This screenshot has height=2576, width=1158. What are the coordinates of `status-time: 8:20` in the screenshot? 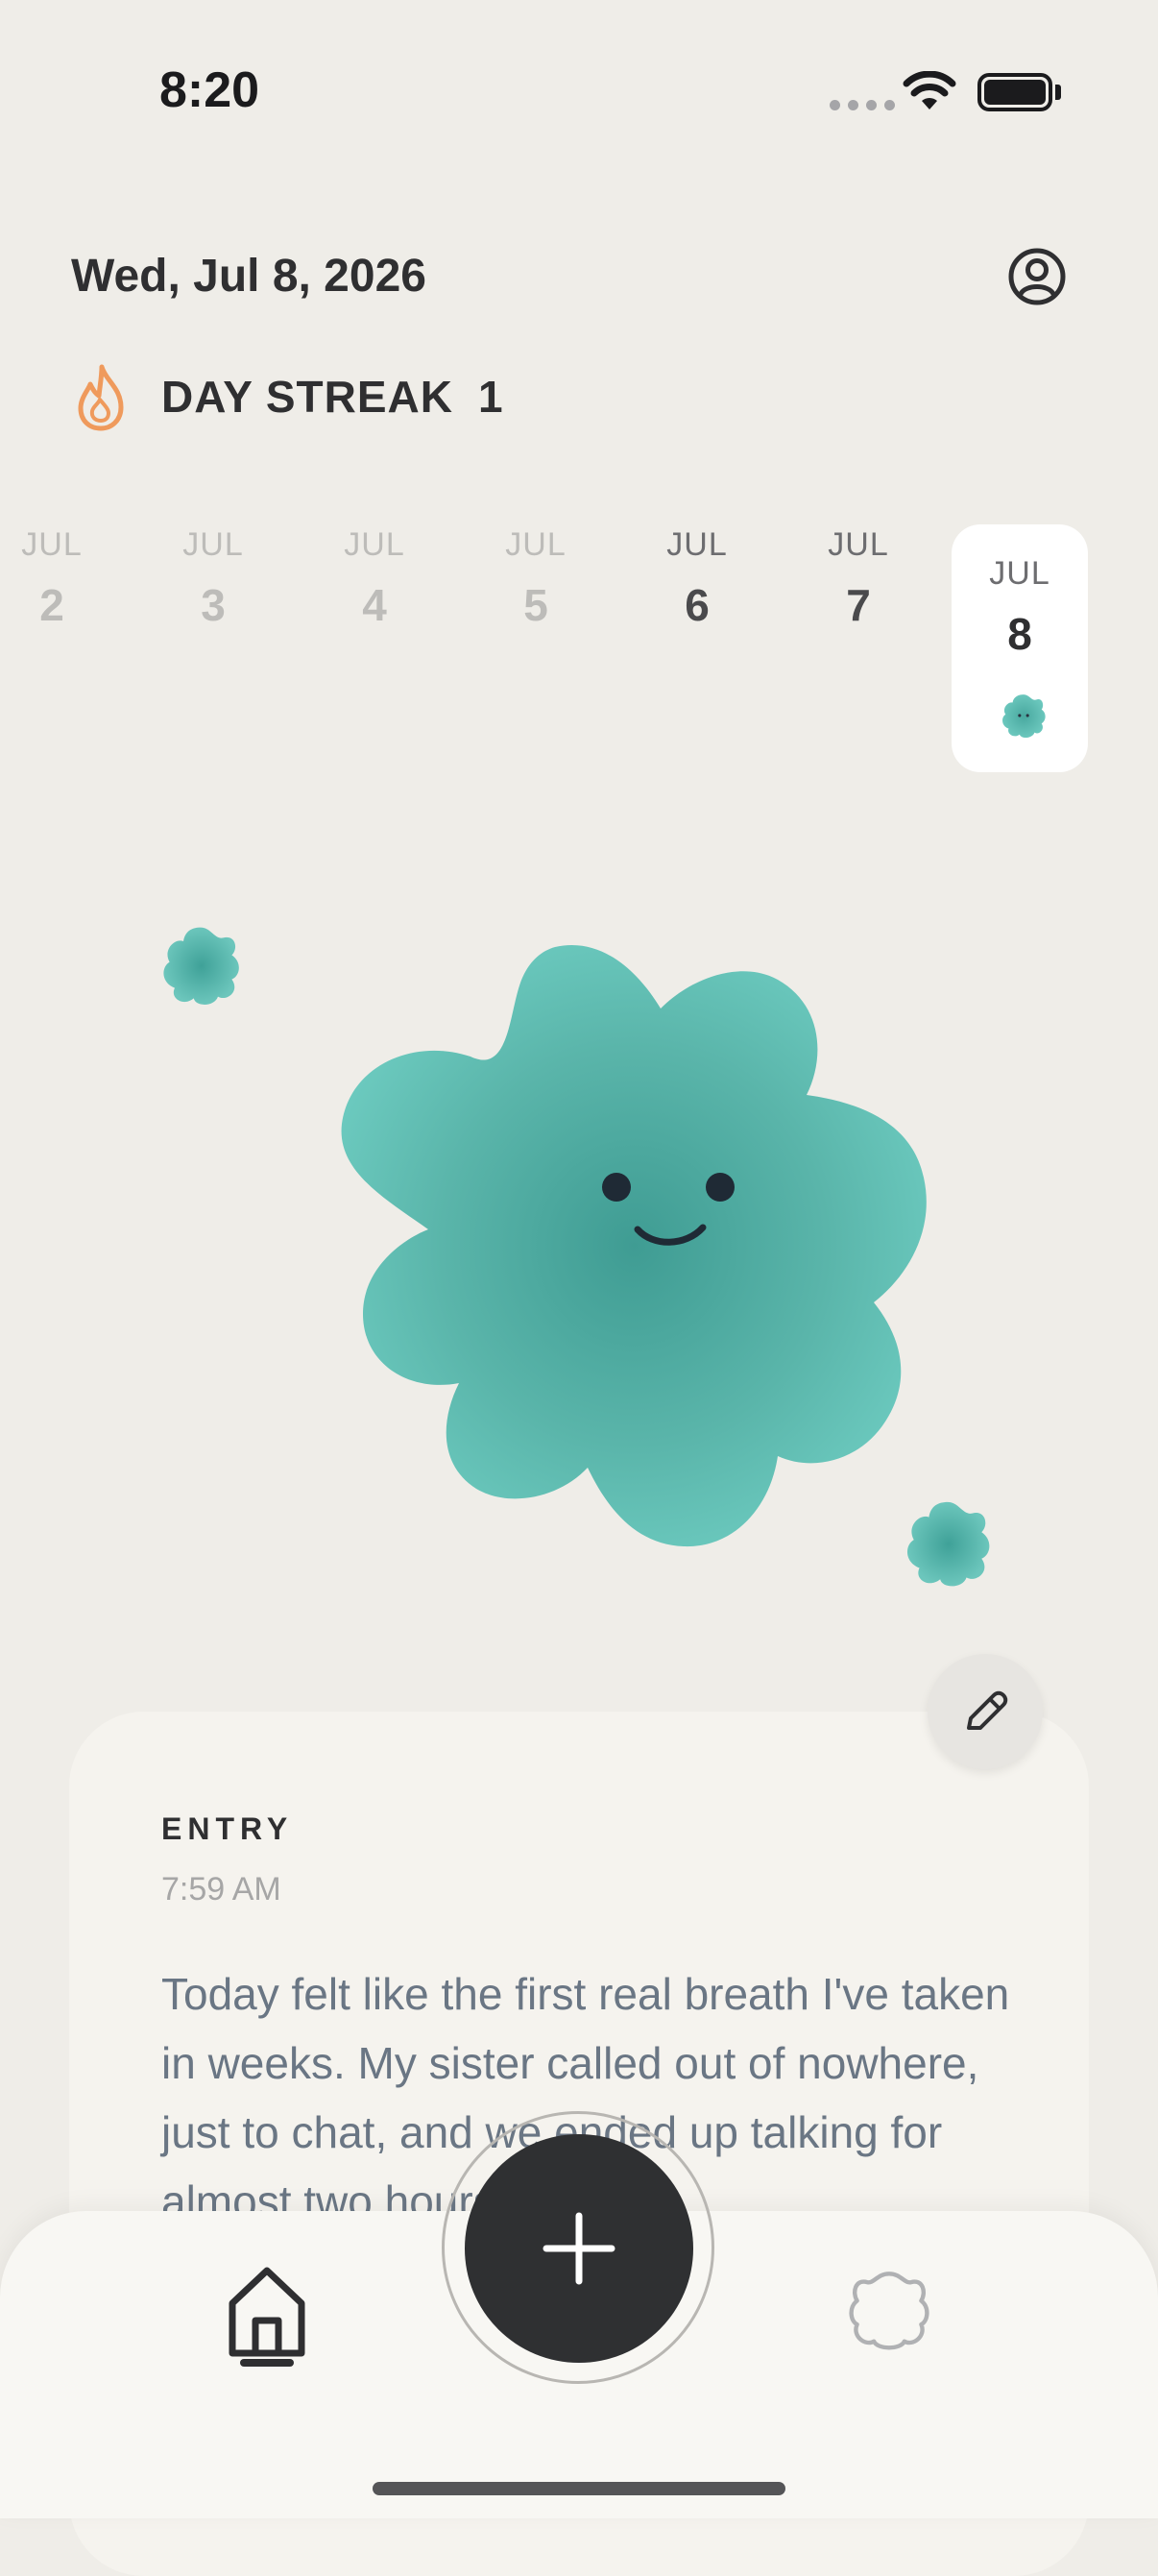 It's located at (209, 90).